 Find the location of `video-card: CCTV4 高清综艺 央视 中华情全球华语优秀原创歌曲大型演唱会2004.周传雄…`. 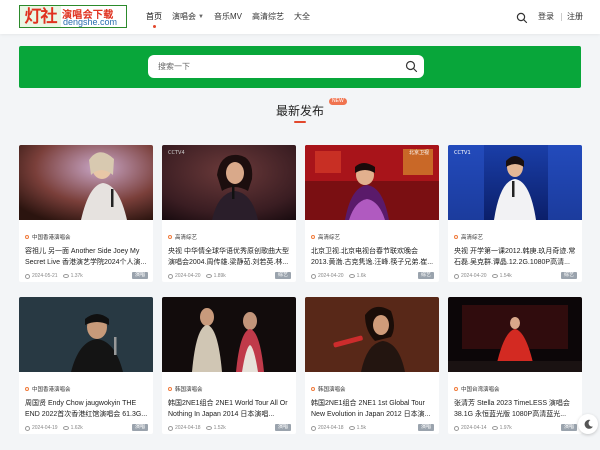

video-card: CCTV4 高清综艺 央视 中华情全球华语优秀原创歌曲大型演唱会2004.周传雄… is located at coordinates (229, 213).